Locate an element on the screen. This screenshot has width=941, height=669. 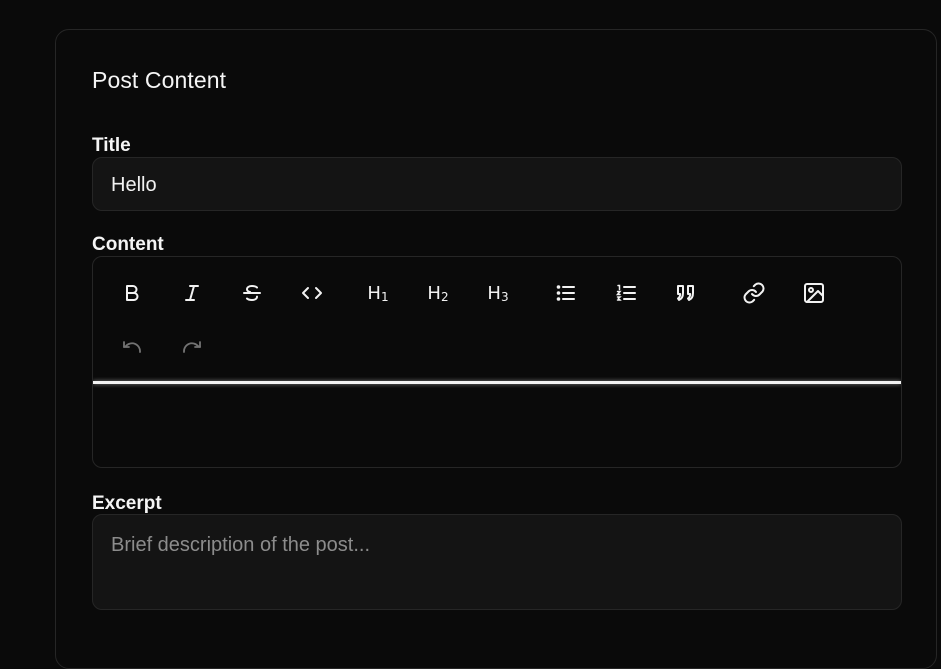
bullet-list-icon is located at coordinates (565, 293).